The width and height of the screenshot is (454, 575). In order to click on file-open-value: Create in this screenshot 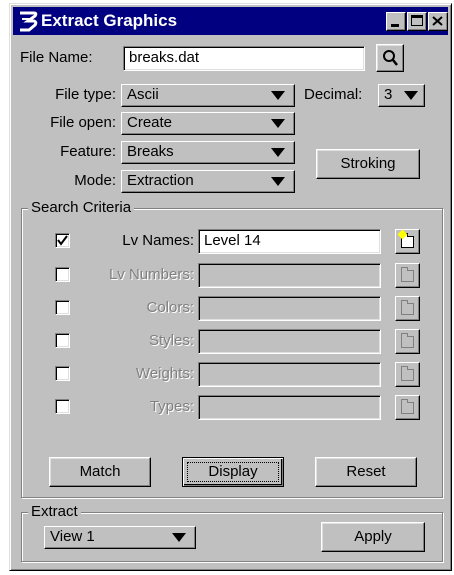, I will do `click(150, 122)`.